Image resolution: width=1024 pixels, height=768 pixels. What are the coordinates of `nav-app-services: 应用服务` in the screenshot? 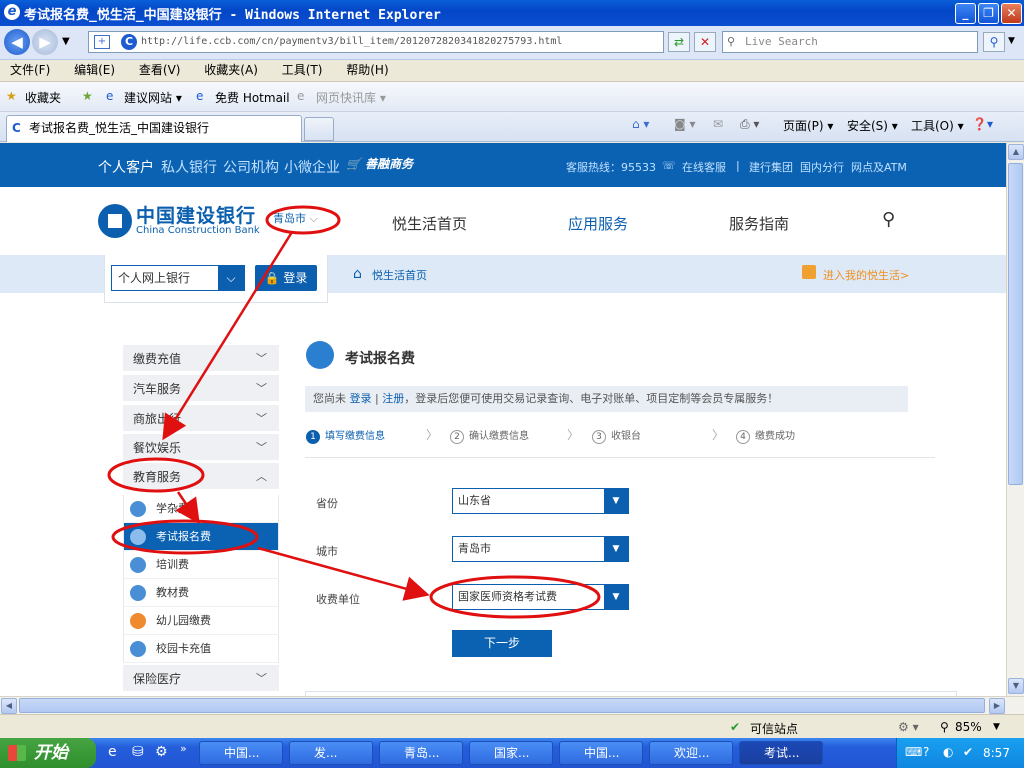 It's located at (598, 223).